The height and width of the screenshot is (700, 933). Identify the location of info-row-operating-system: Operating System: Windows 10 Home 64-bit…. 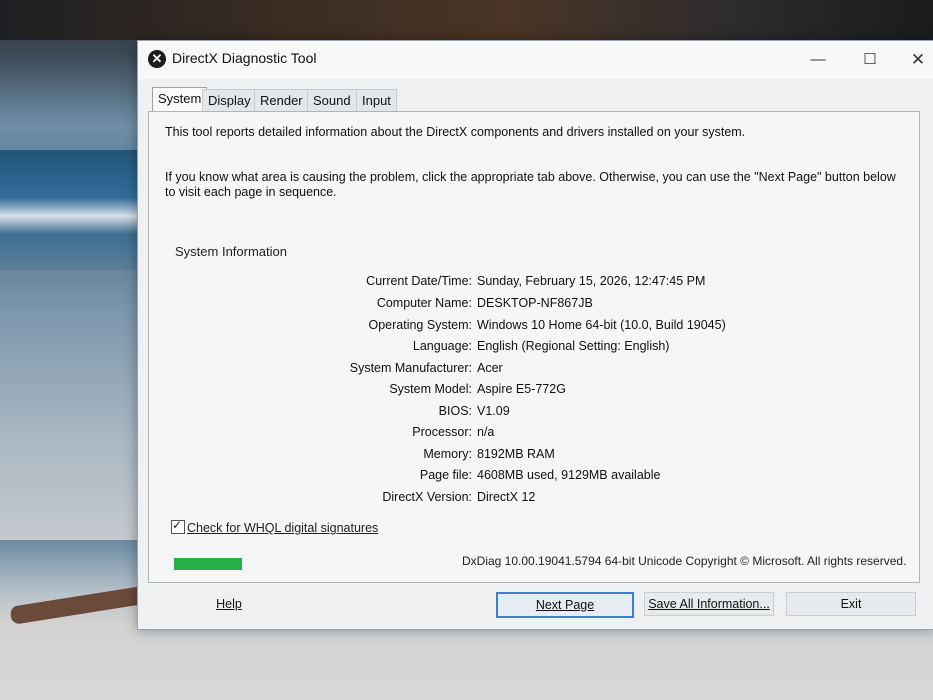
(535, 328).